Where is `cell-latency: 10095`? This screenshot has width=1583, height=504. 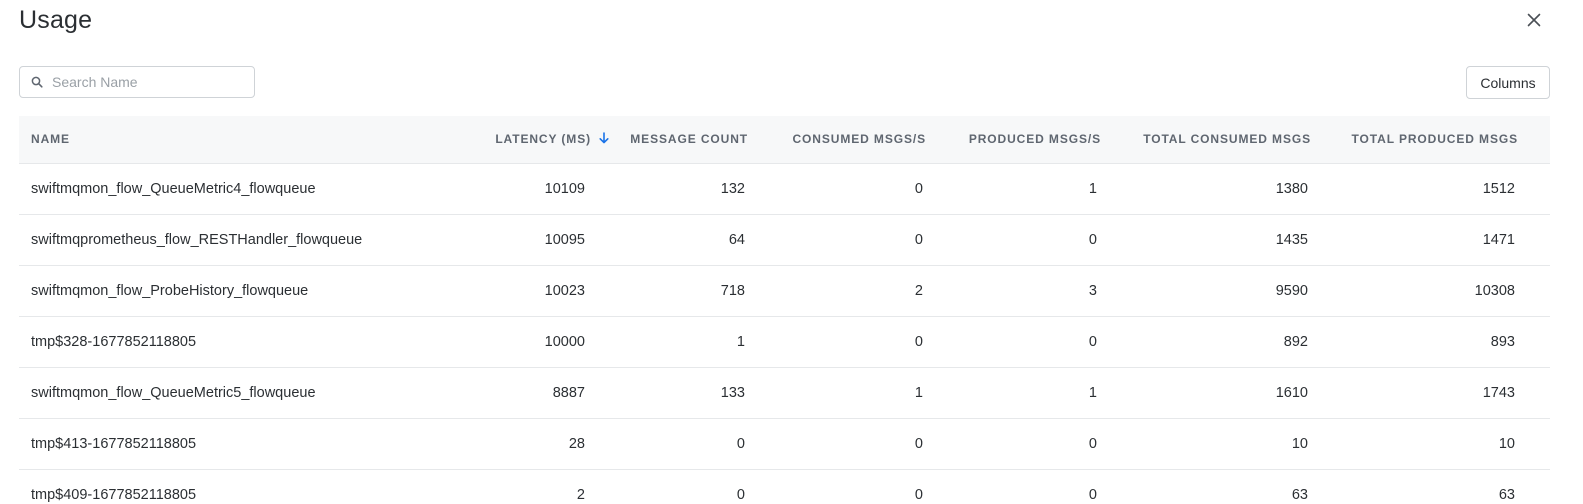
cell-latency: 10095 is located at coordinates (564, 240).